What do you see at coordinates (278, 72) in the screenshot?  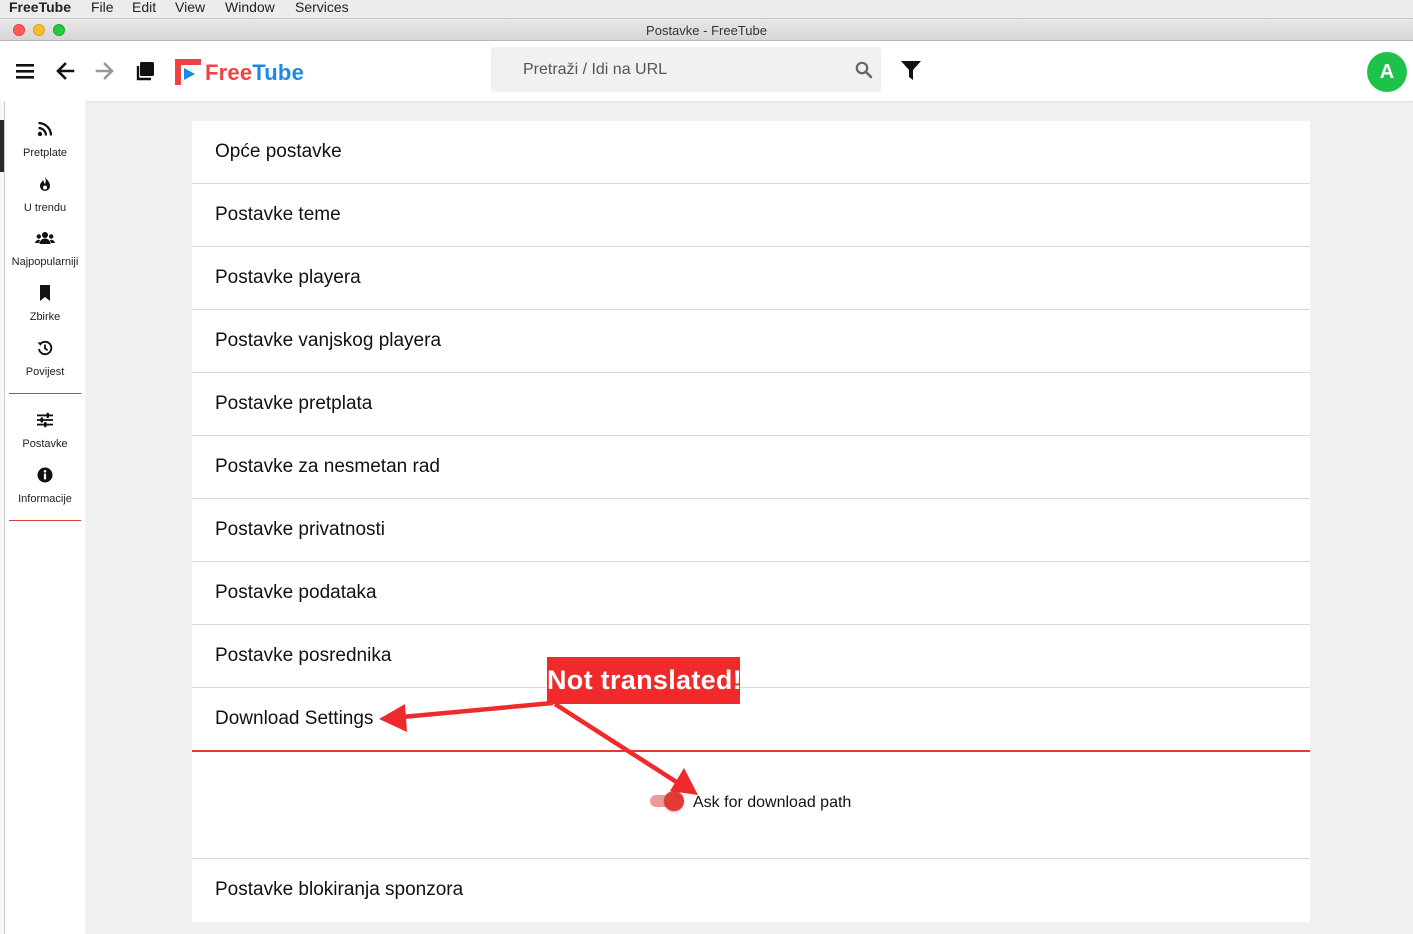 I see `logo-text-tube: Tube` at bounding box center [278, 72].